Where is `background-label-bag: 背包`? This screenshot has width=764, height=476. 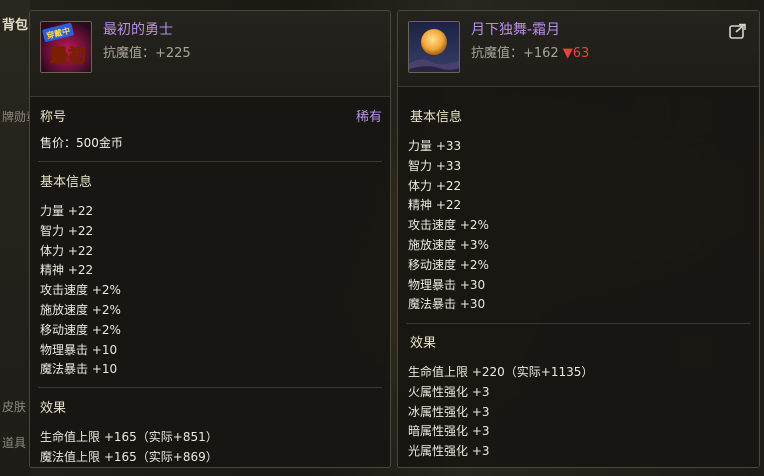 background-label-bag: 背包 is located at coordinates (15, 25).